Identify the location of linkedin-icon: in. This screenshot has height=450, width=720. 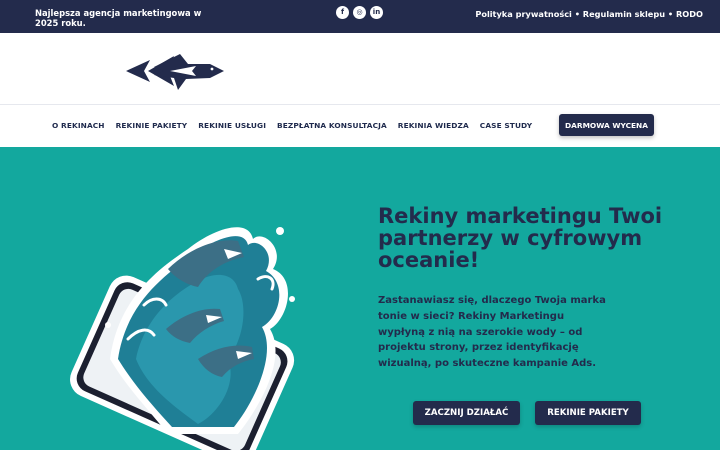
(376, 12).